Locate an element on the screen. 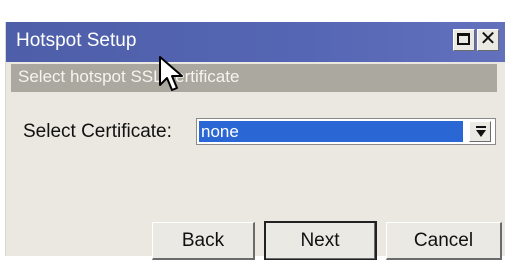 The height and width of the screenshot is (260, 517). next-button: Next is located at coordinates (320, 240).